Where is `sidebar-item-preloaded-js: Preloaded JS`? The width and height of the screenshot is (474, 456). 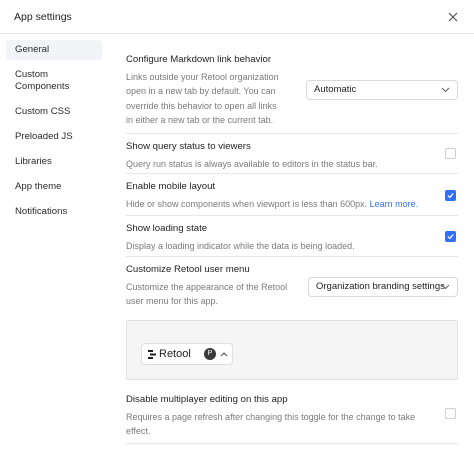 sidebar-item-preloaded-js: Preloaded JS is located at coordinates (54, 137).